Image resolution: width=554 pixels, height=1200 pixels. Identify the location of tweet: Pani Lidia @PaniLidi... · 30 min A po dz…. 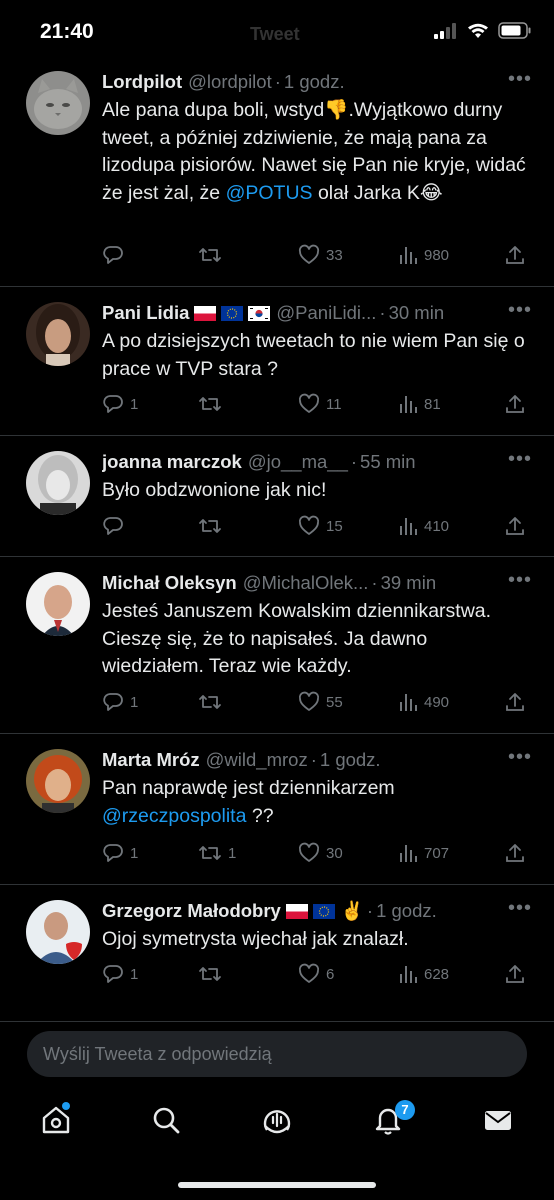
(277, 361).